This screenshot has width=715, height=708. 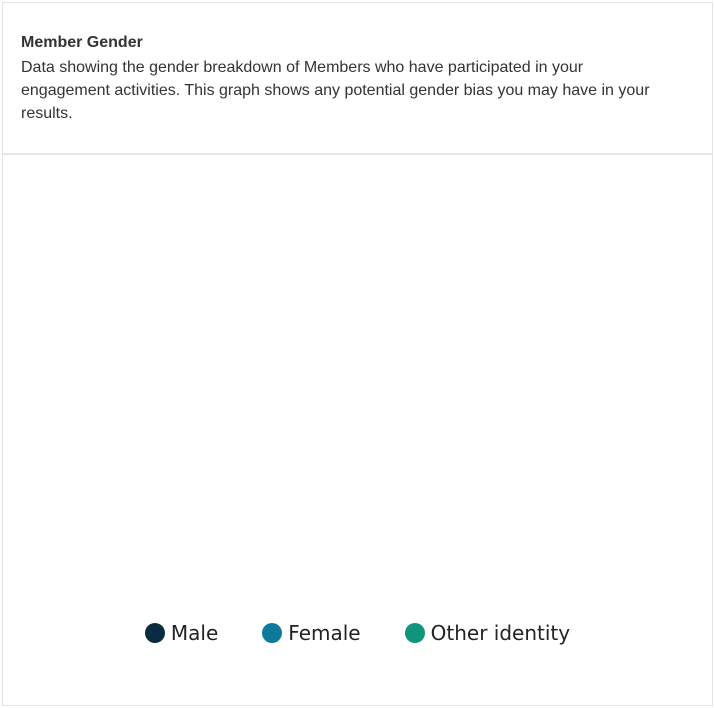 I want to click on legend-label: Other identity, so click(x=500, y=633).